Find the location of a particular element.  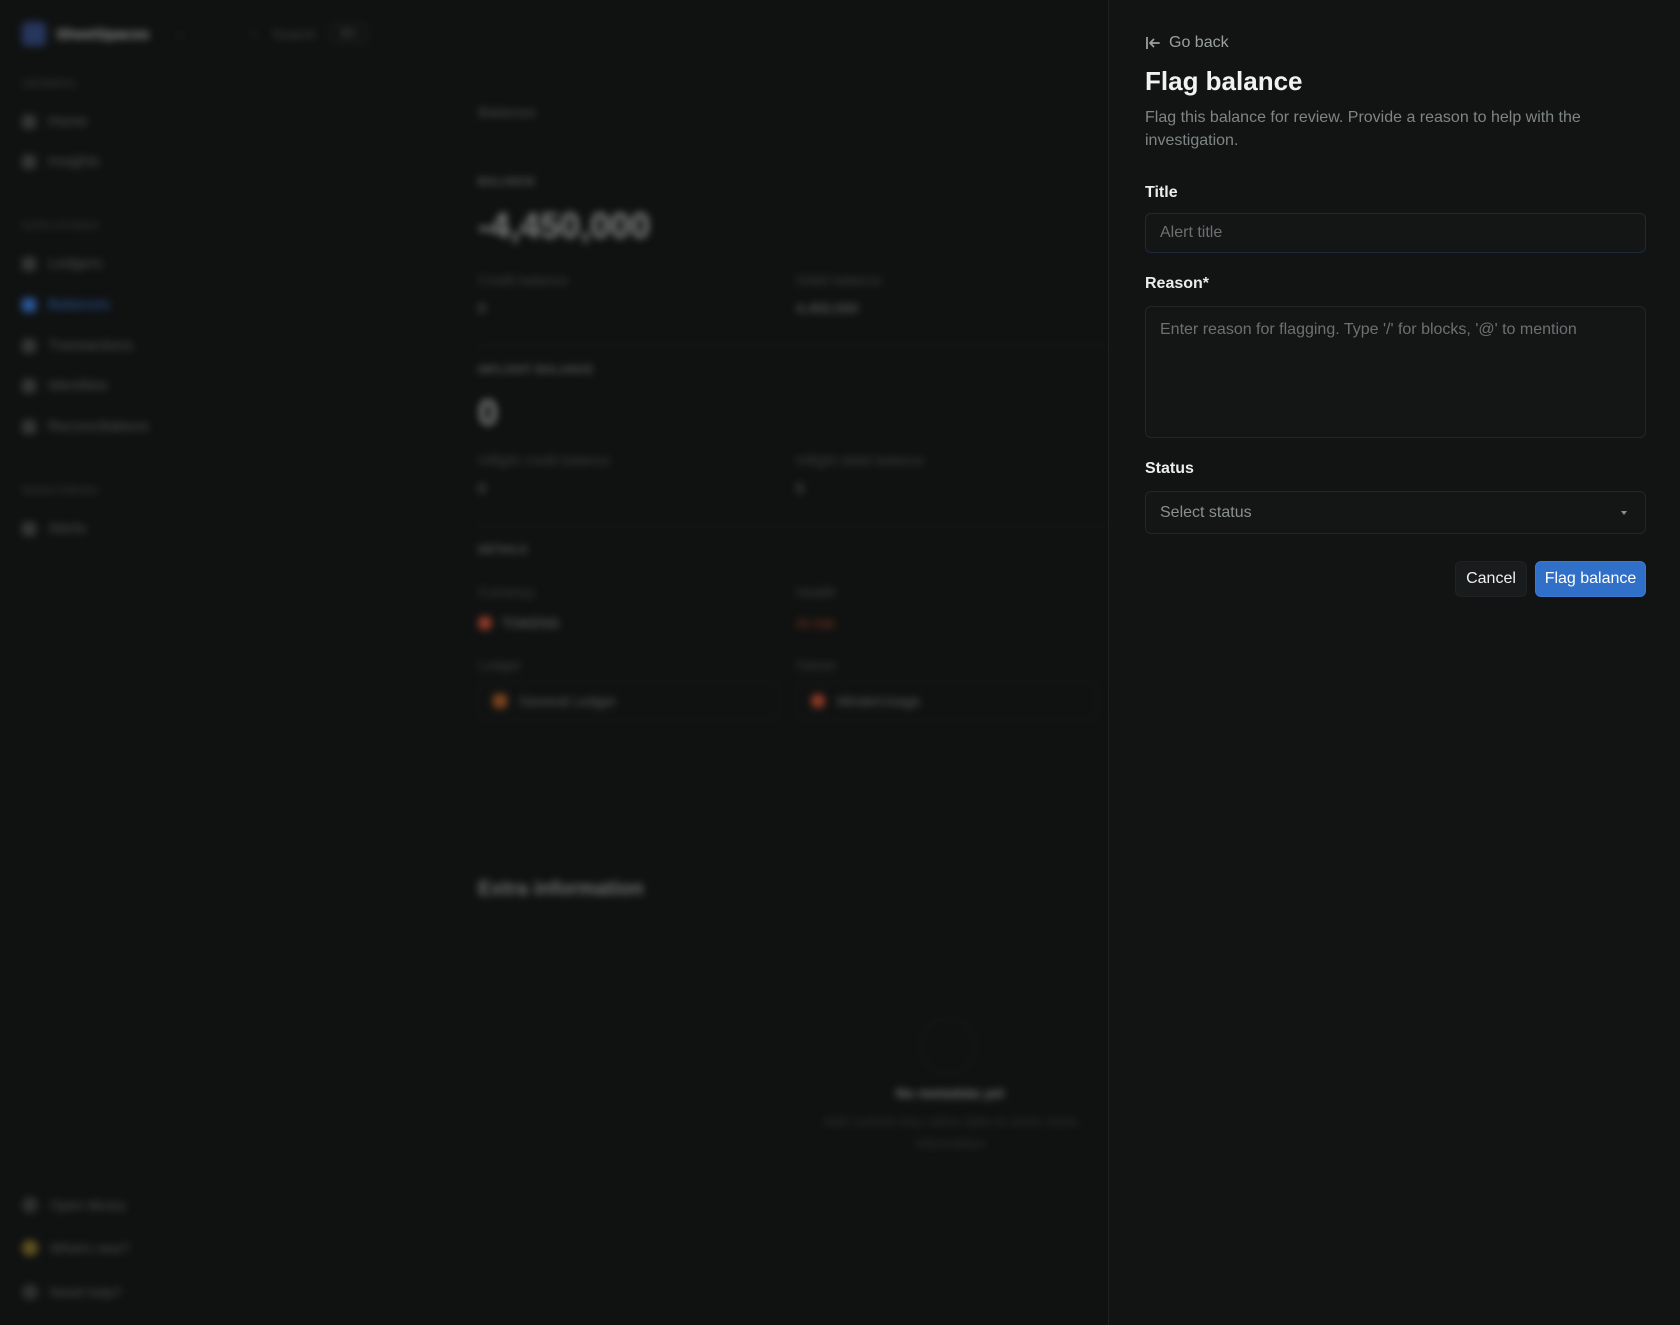

go-back-button: Go back is located at coordinates (1187, 43).